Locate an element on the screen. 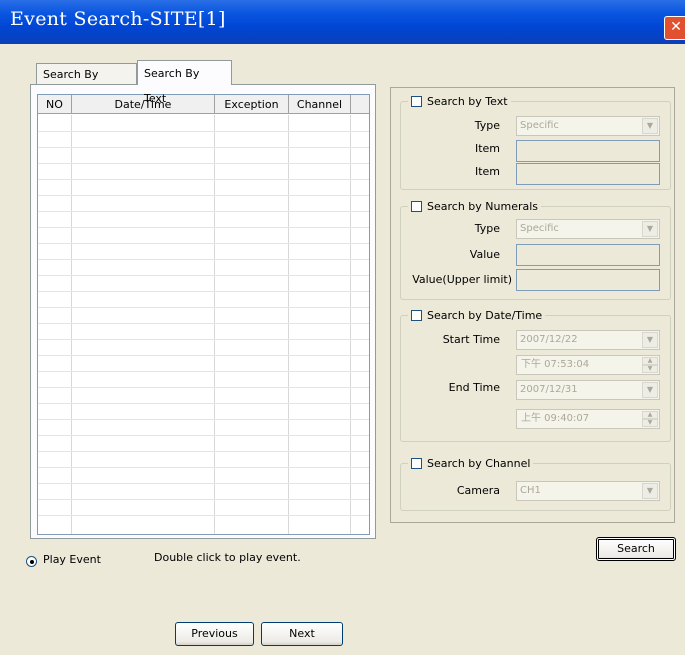 The height and width of the screenshot is (655, 685). search-by-text-label: Search by Text is located at coordinates (467, 101).